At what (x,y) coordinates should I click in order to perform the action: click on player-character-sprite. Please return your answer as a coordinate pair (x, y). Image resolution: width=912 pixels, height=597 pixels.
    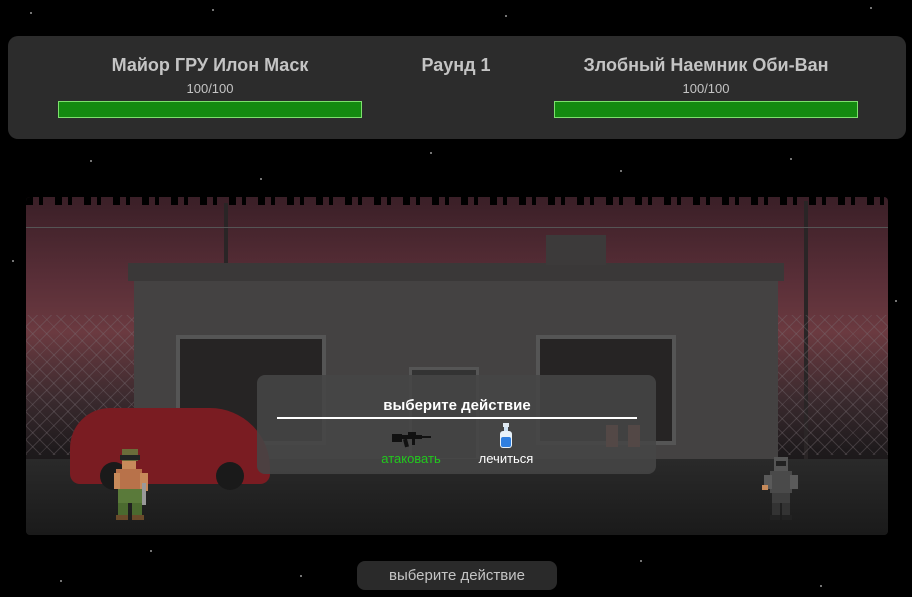
    Looking at the image, I should click on (131, 484).